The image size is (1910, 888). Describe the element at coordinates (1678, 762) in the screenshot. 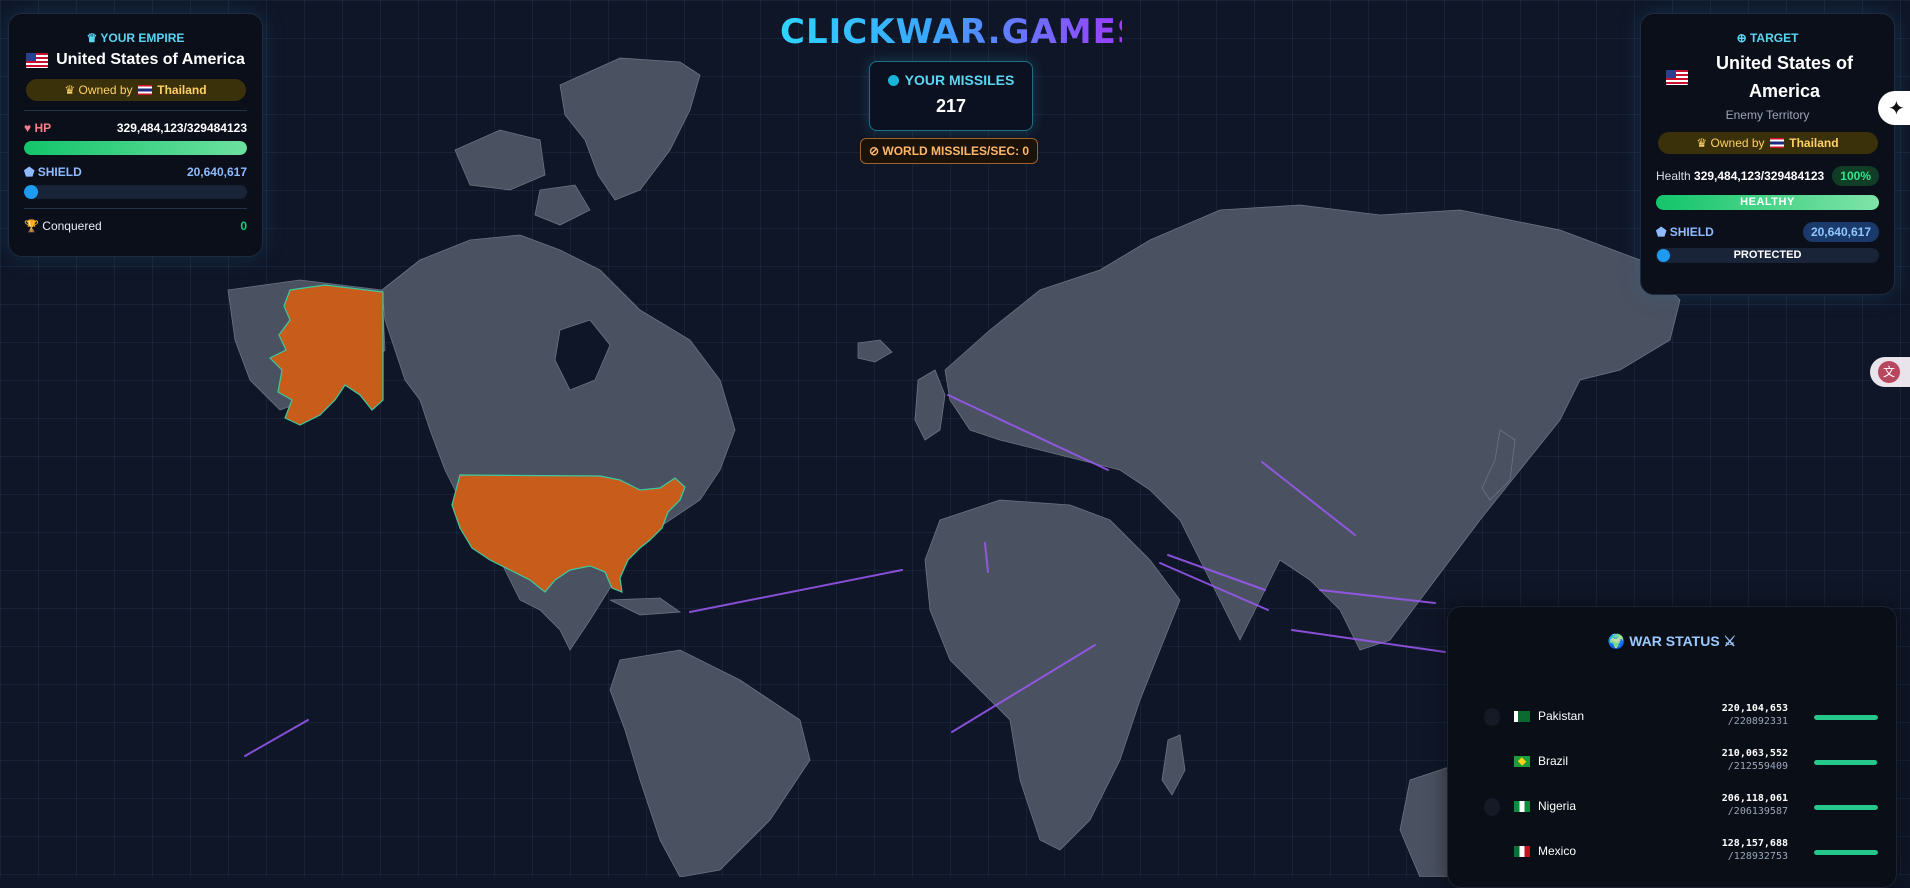

I see `war-row: Brazil 210,063,552/212559409` at that location.